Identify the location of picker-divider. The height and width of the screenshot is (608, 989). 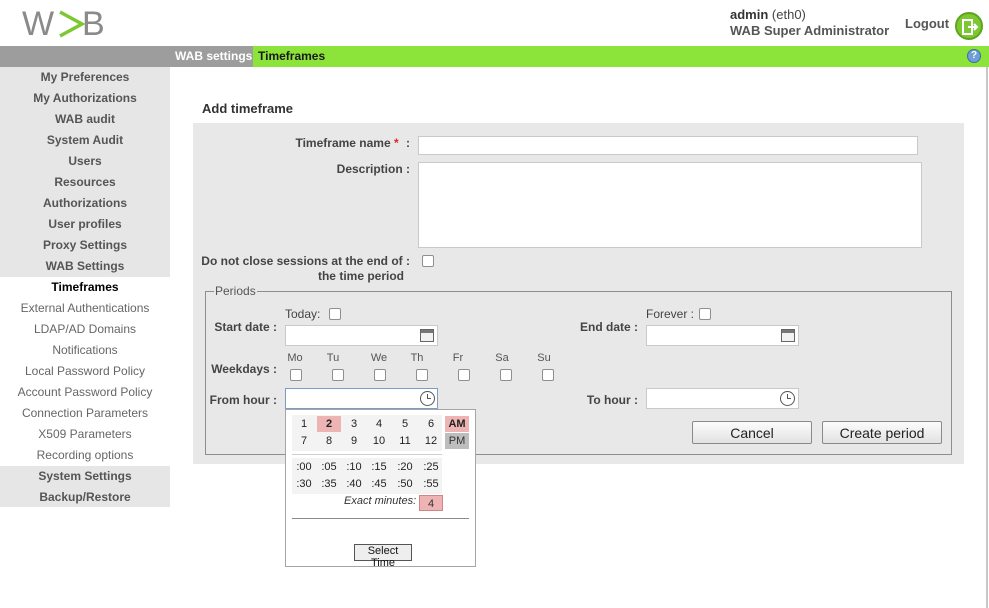
(380, 518).